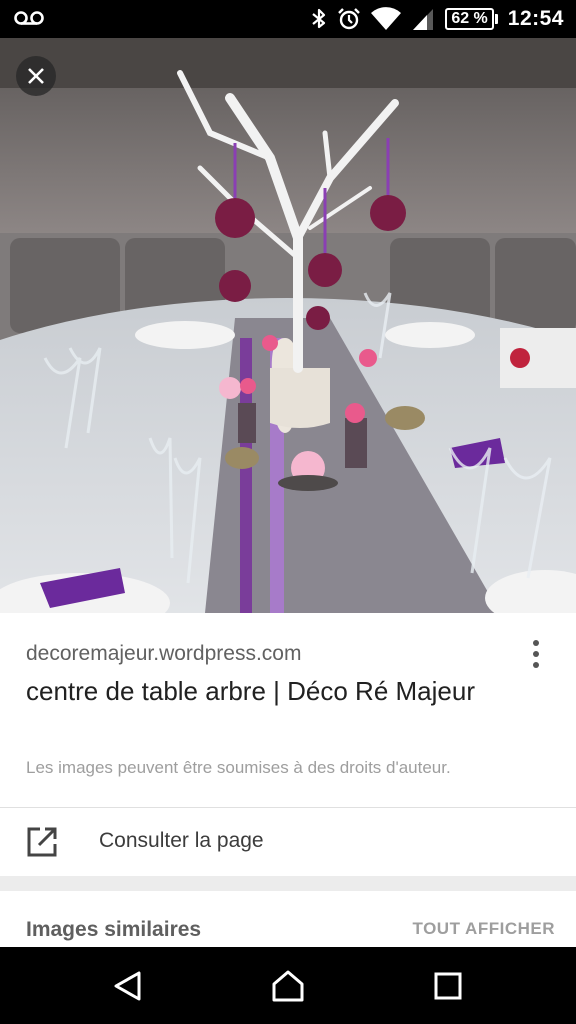  I want to click on alarm-icon, so click(349, 19).